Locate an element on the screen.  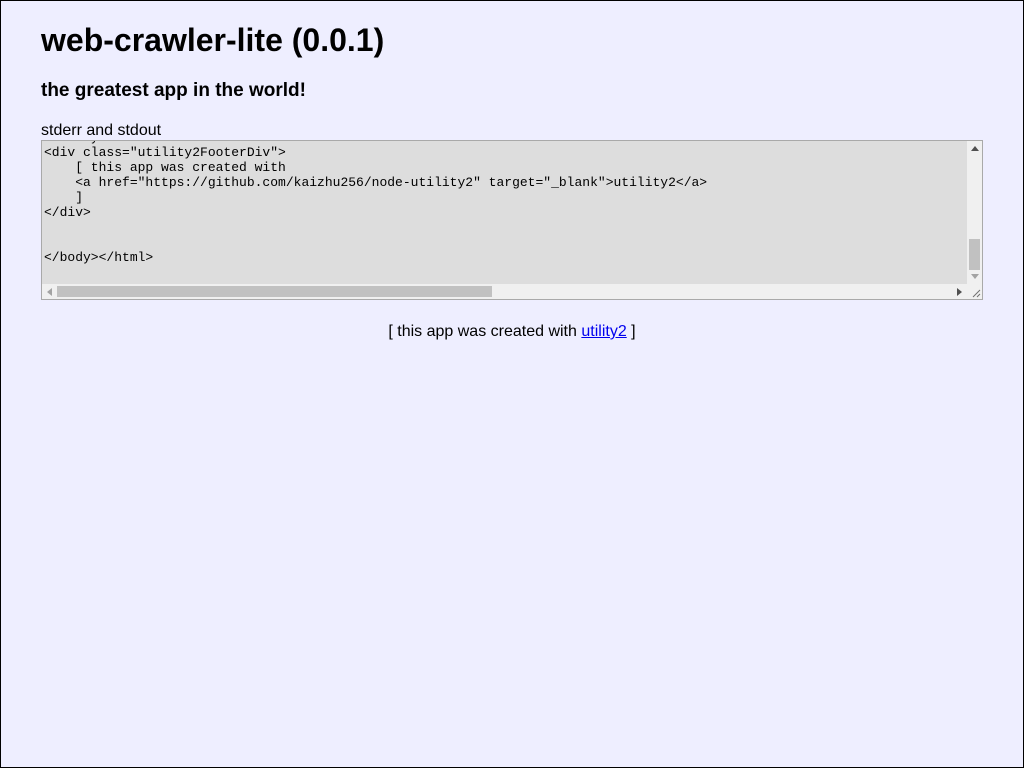
vertical-scrollbar is located at coordinates (974, 212).